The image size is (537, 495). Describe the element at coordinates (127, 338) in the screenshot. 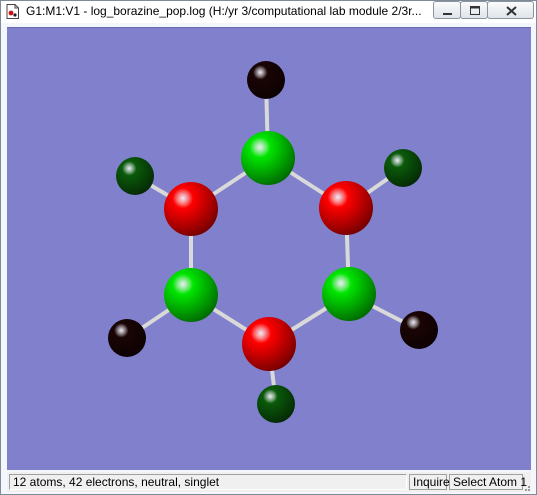

I see `atom-11-h` at that location.